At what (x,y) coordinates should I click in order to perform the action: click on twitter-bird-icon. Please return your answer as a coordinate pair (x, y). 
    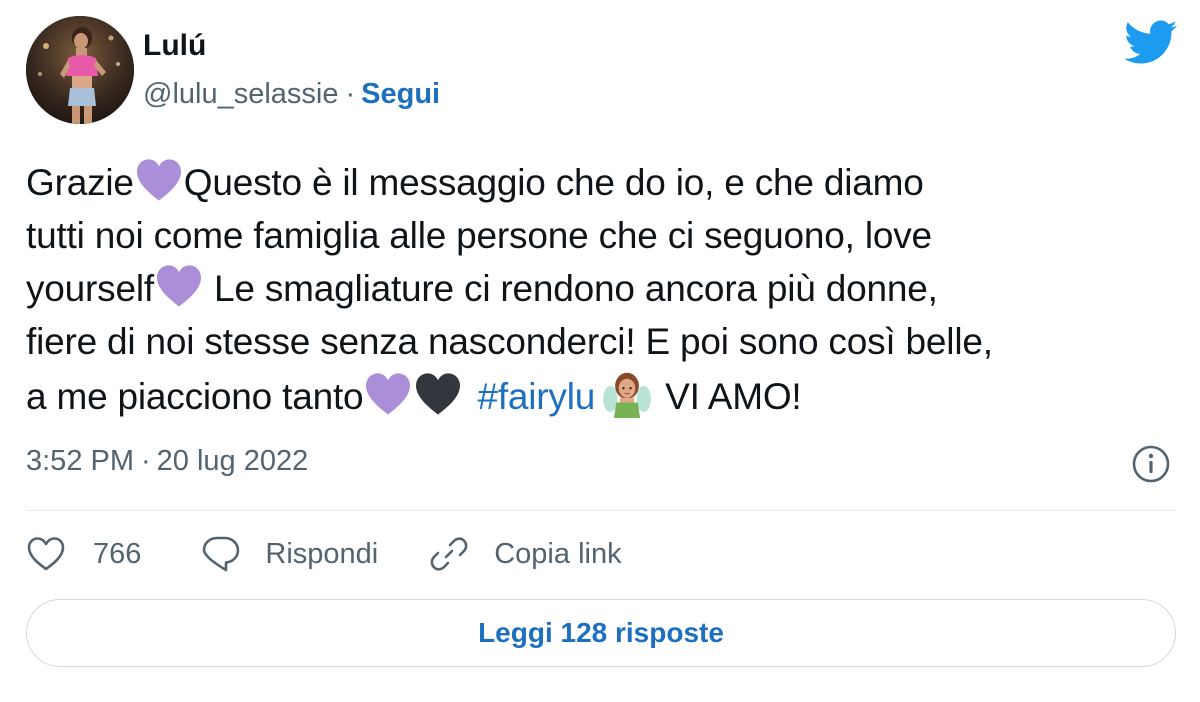
    Looking at the image, I should click on (1151, 43).